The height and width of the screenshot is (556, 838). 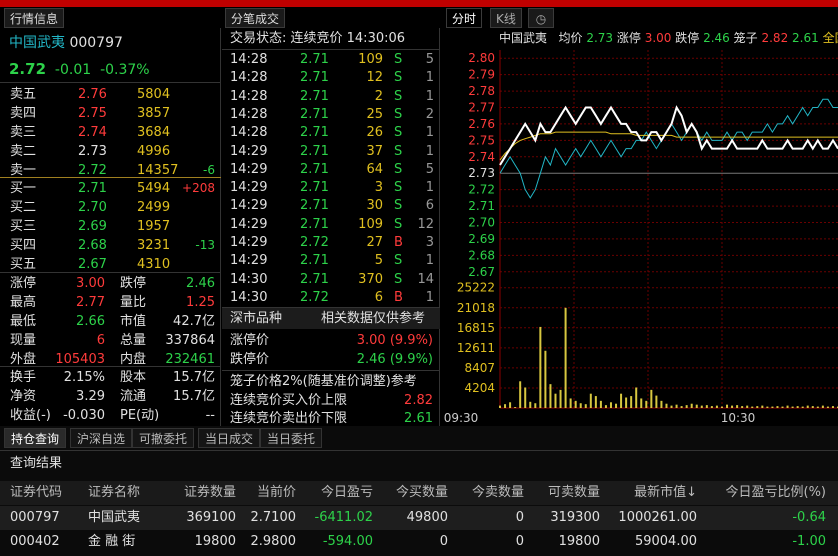 What do you see at coordinates (84, 415) in the screenshot?
I see `stat-value: -0.030` at bounding box center [84, 415].